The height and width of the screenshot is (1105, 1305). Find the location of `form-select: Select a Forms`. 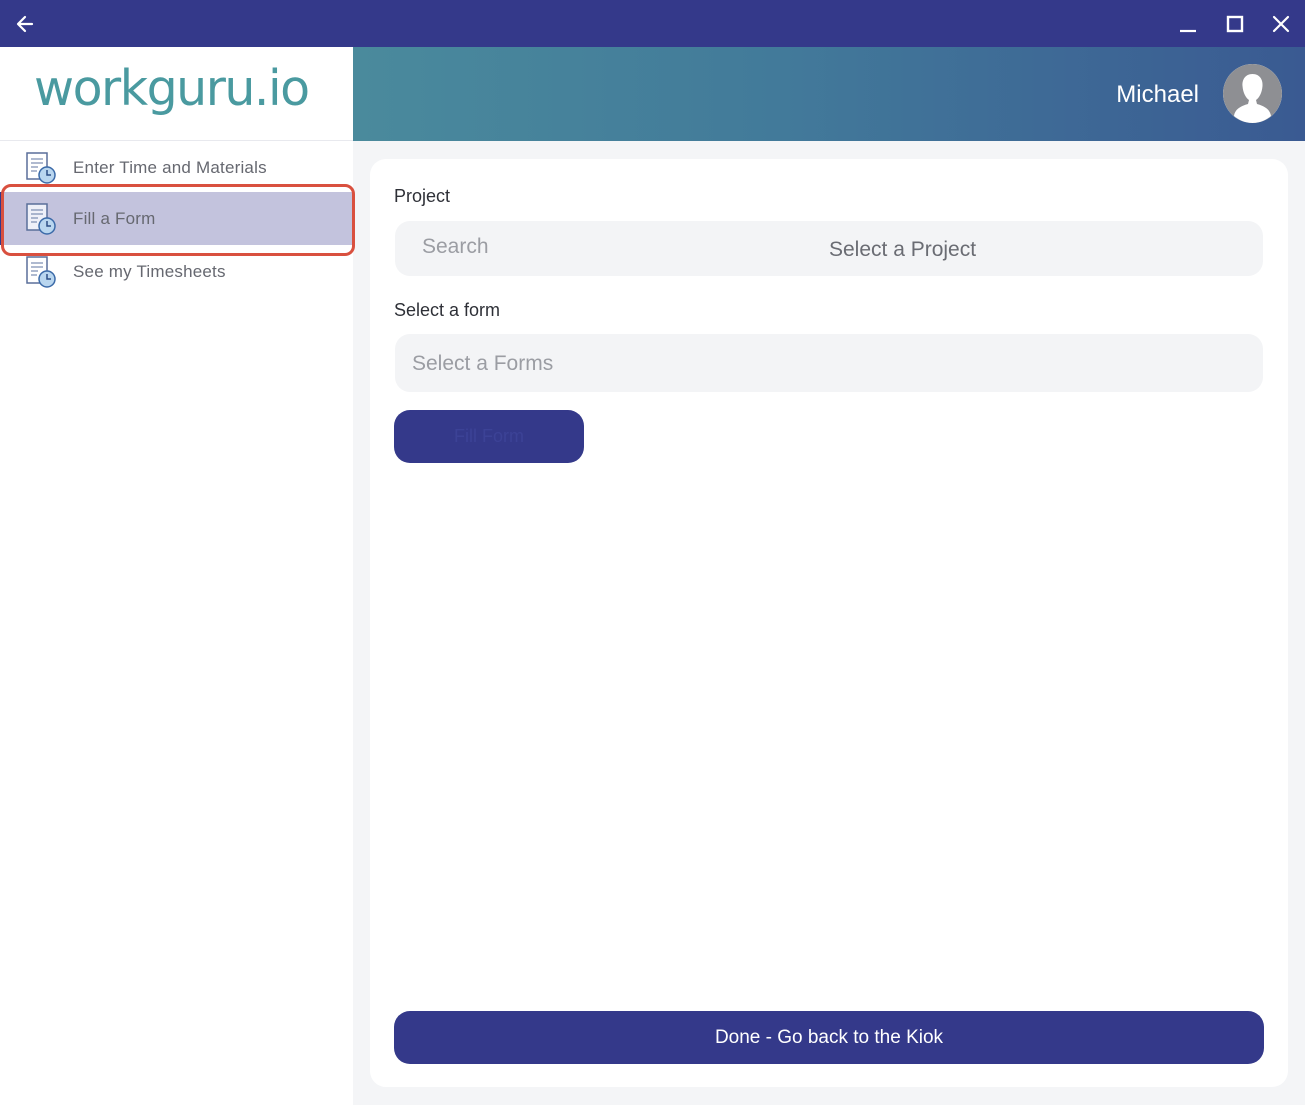

form-select: Select a Forms is located at coordinates (829, 363).